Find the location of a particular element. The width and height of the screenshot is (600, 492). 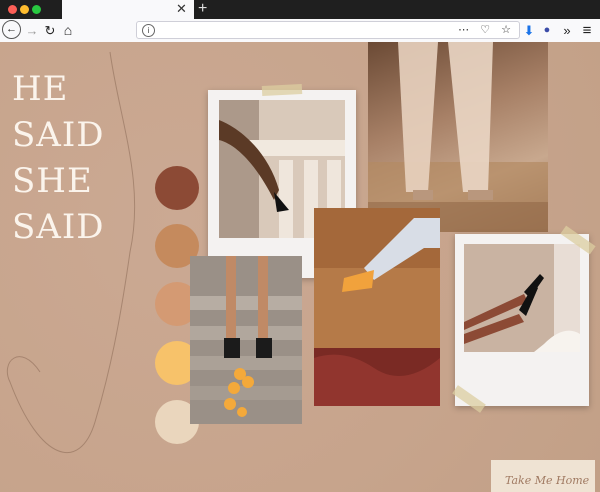

title-line: SHE is located at coordinates (52, 181).